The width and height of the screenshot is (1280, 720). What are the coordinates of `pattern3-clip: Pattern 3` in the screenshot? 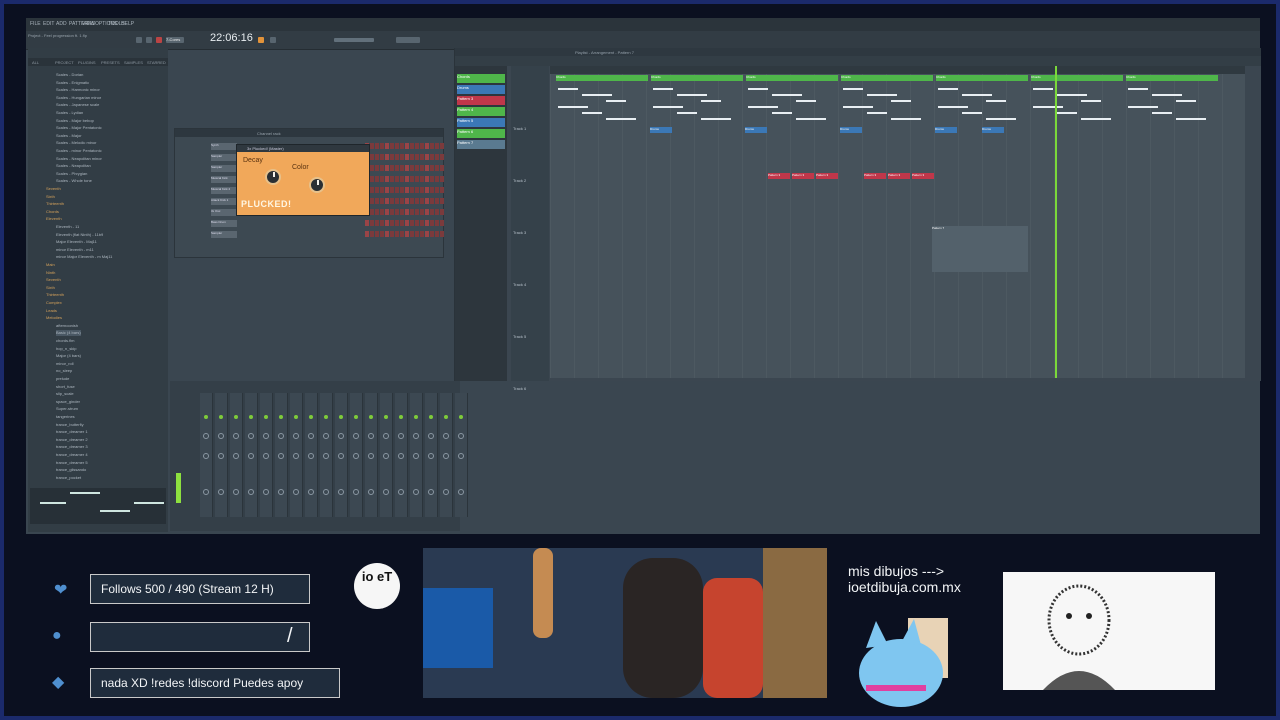 It's located at (923, 176).